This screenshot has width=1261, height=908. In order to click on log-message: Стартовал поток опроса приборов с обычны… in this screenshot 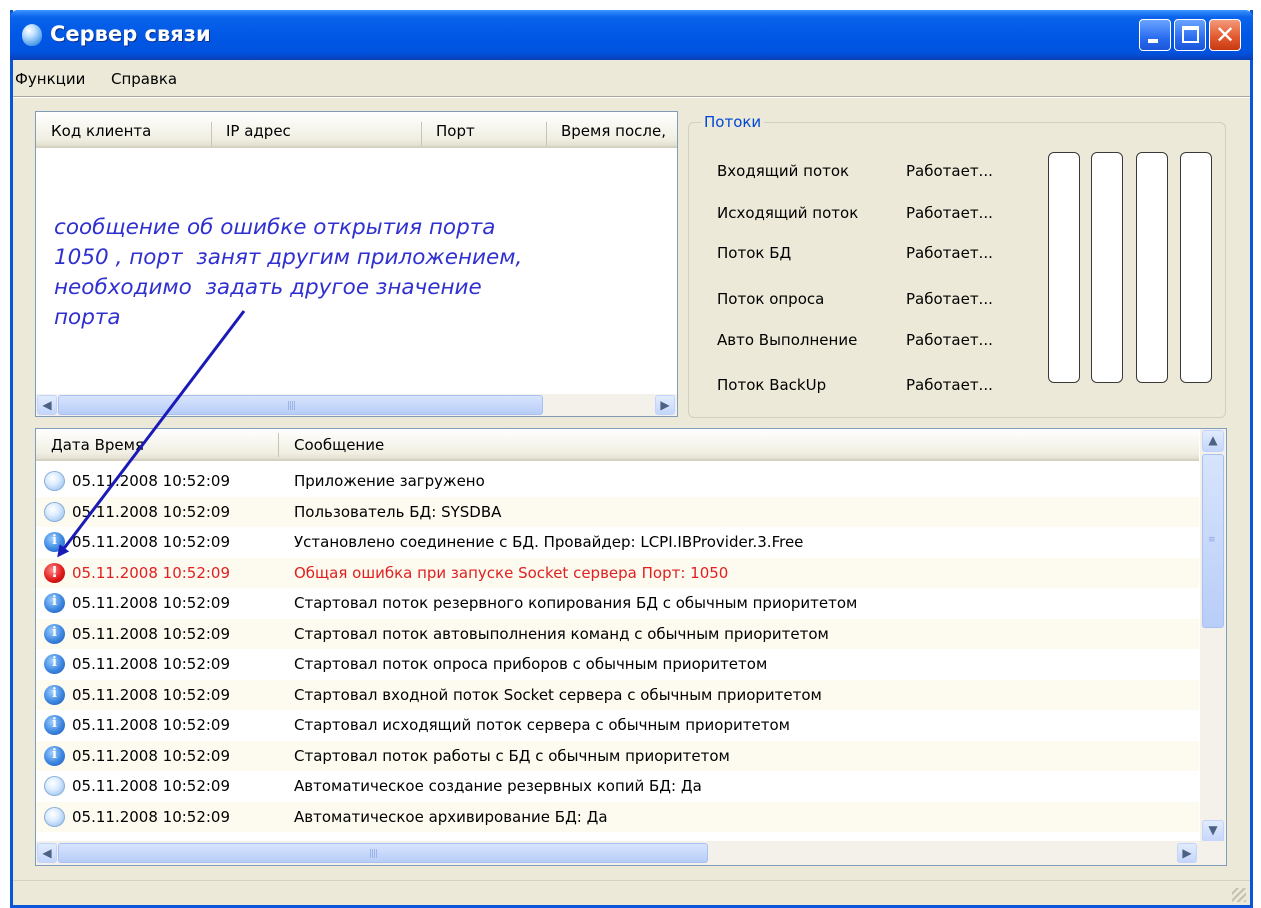, I will do `click(531, 664)`.